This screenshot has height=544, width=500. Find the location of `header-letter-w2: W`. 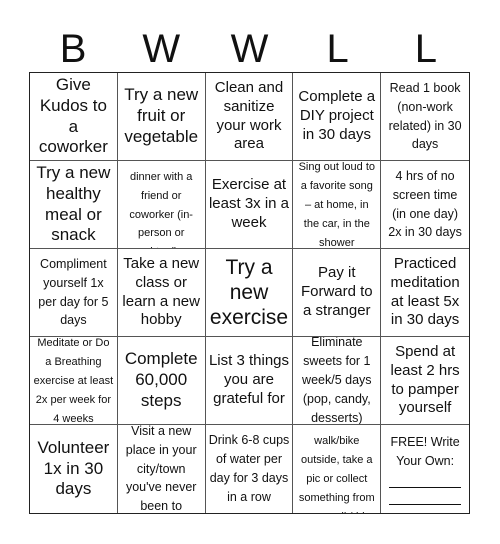

header-letter-w2: W is located at coordinates (249, 49).